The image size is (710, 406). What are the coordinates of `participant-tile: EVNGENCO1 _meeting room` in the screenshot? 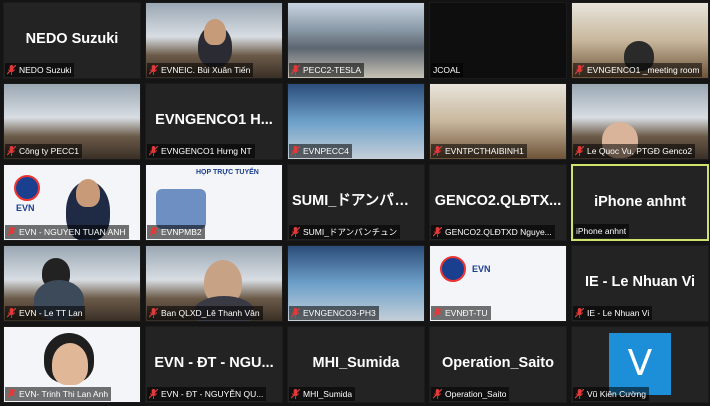 It's located at (640, 40).